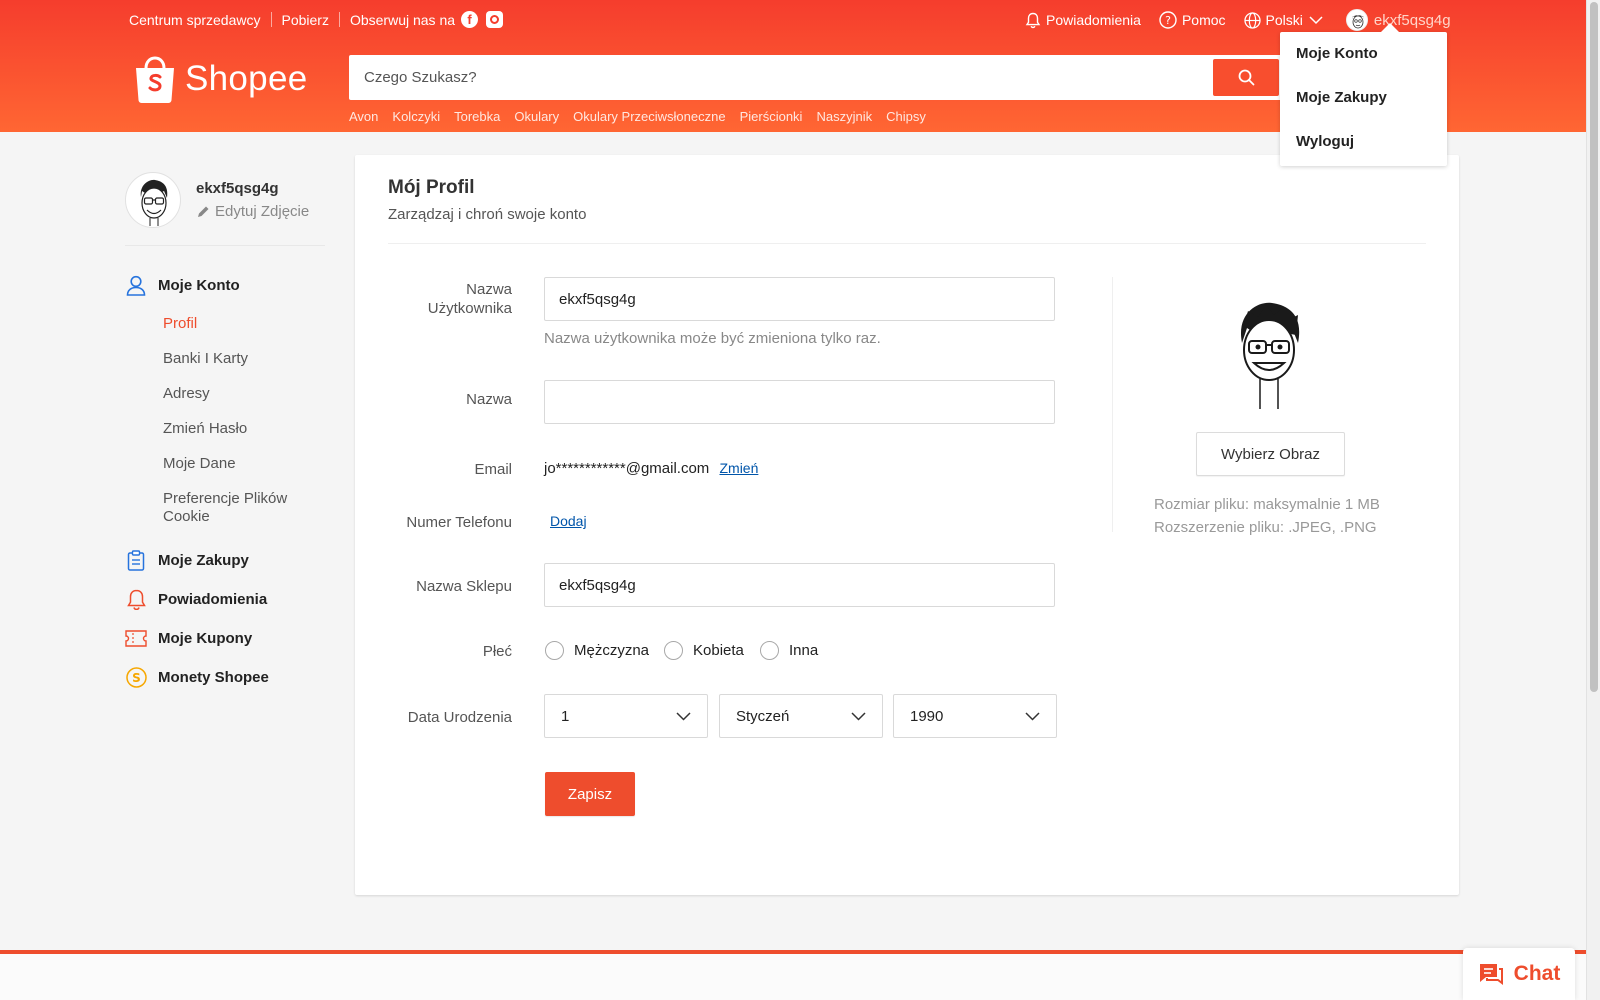  I want to click on sidebar-item-label: Monety Shopee, so click(213, 677).